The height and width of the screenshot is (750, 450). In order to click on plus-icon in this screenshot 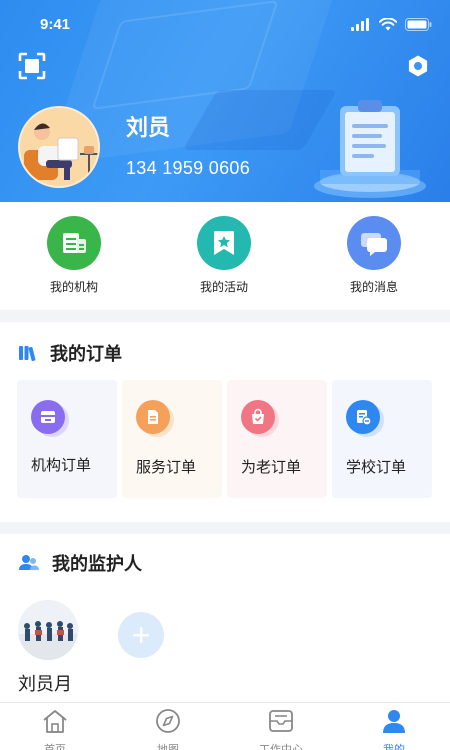, I will do `click(141, 635)`.